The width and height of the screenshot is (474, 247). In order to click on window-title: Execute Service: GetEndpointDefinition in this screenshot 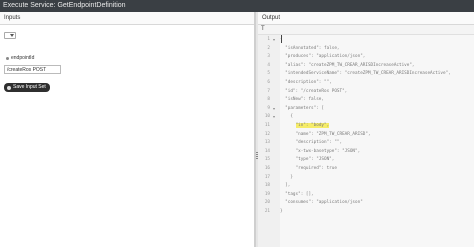, I will do `click(237, 6)`.